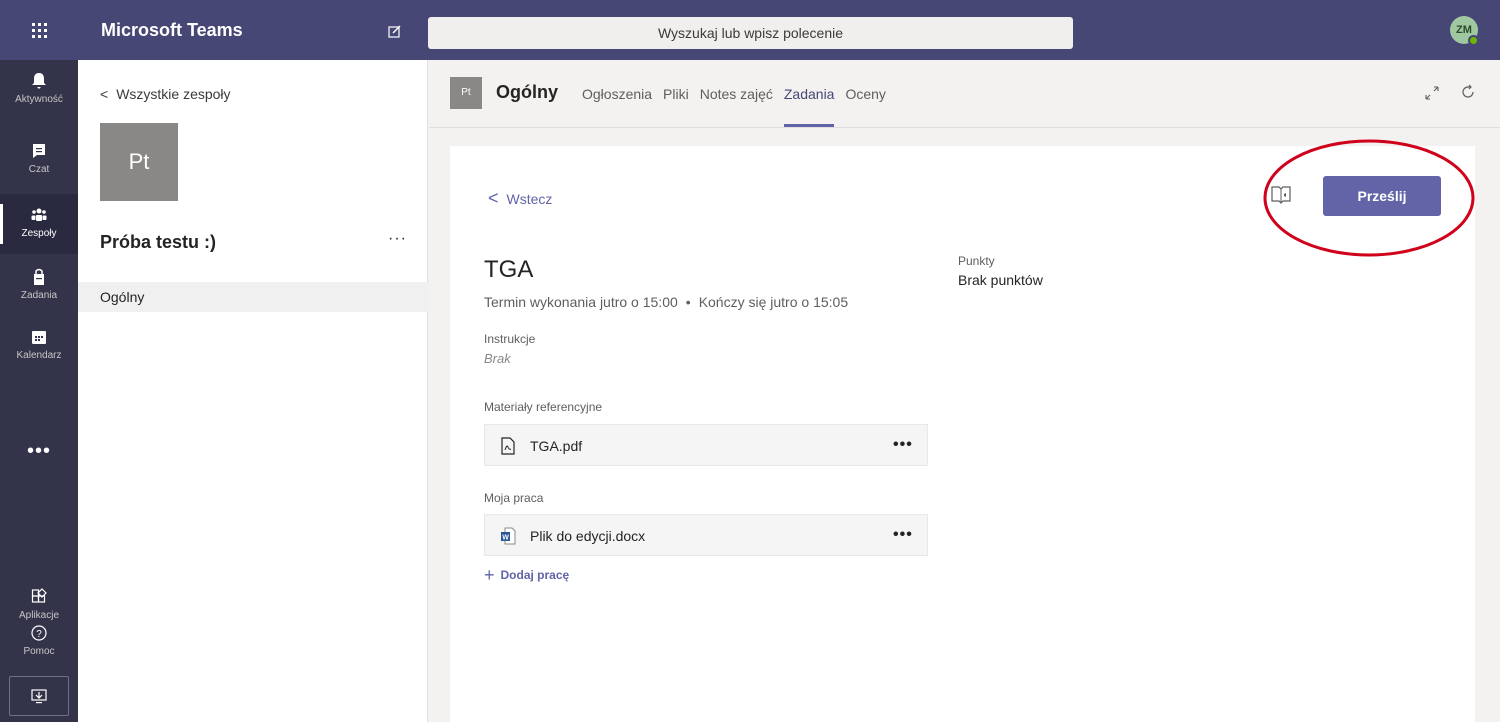  I want to click on help-icon: ?, so click(39, 633).